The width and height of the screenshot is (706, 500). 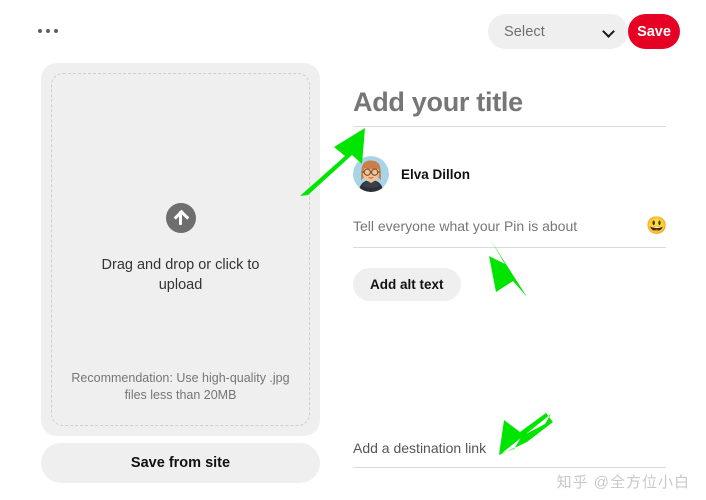 What do you see at coordinates (180, 218) in the screenshot?
I see `upload-arrow-icon` at bounding box center [180, 218].